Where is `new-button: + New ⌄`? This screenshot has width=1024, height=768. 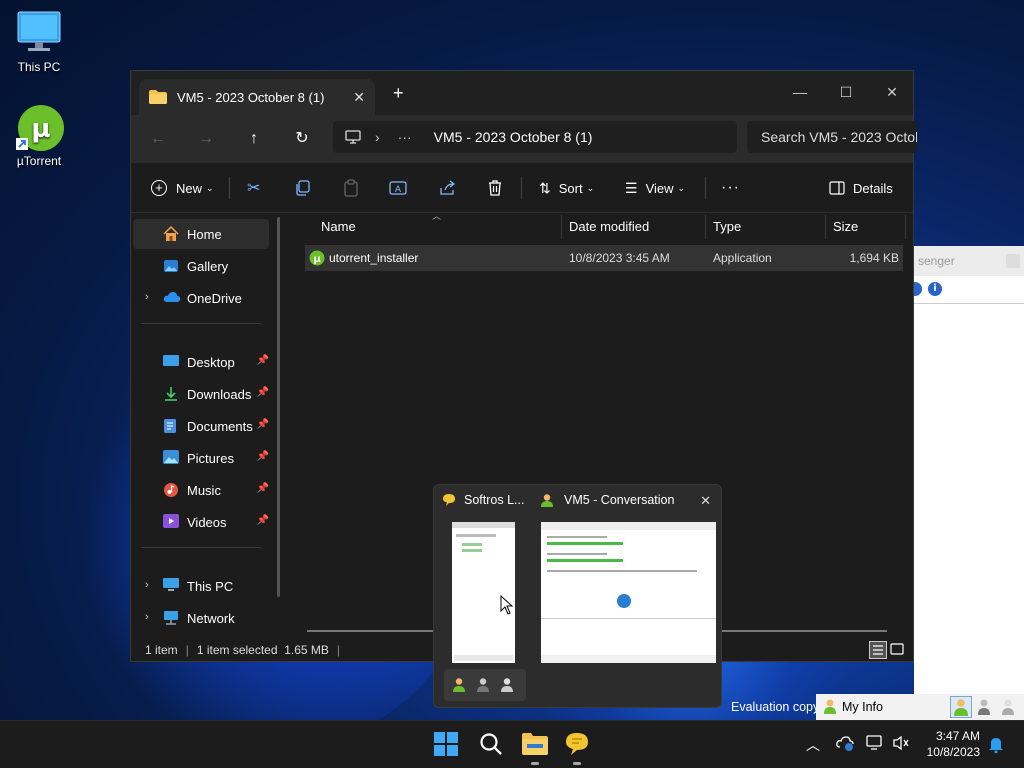
new-button: + New ⌄ is located at coordinates (182, 188).